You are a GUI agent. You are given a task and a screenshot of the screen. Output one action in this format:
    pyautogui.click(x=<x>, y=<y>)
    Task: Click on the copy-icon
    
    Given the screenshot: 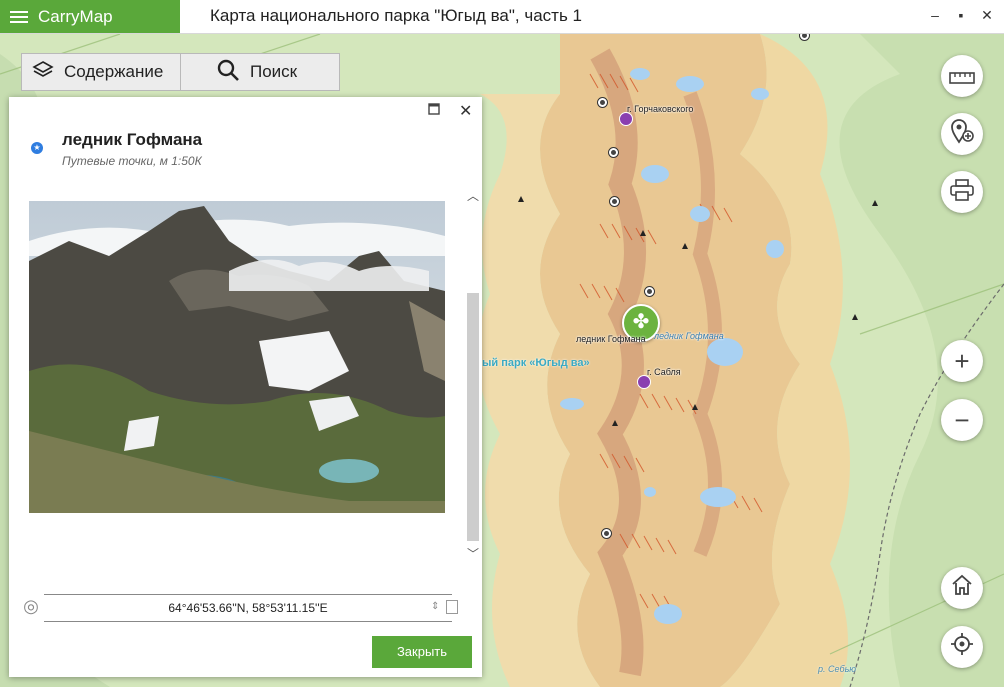 What is the action you would take?
    pyautogui.click(x=452, y=607)
    